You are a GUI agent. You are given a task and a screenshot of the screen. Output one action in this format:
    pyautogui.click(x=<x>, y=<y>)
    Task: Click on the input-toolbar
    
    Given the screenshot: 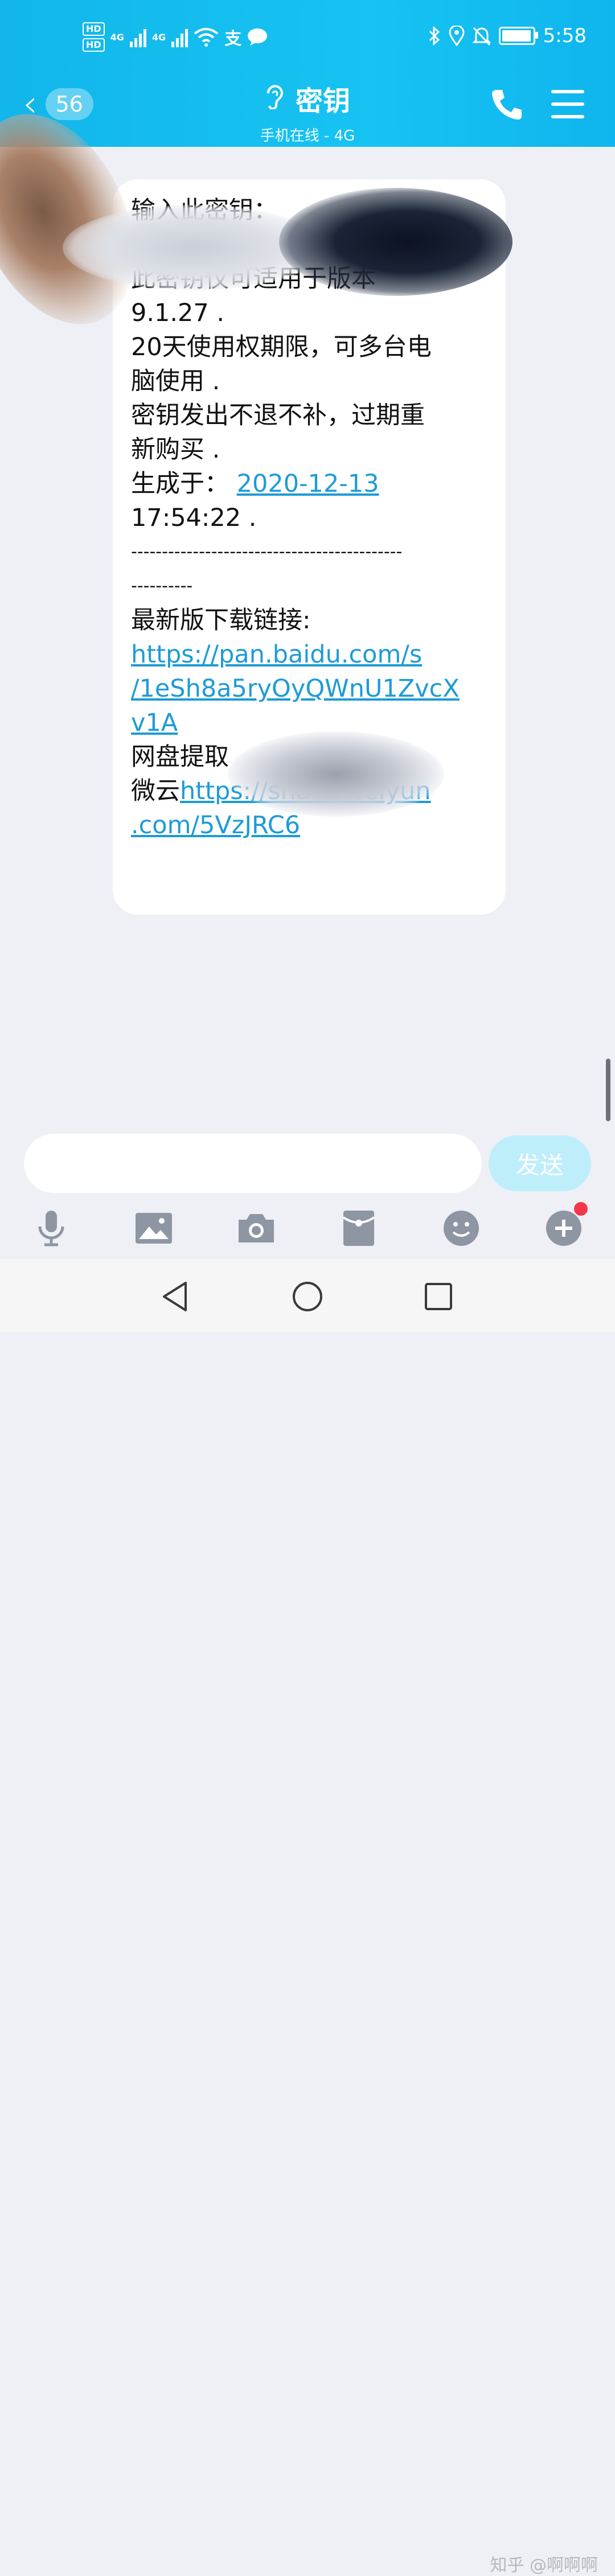 What is the action you would take?
    pyautogui.click(x=307, y=1227)
    